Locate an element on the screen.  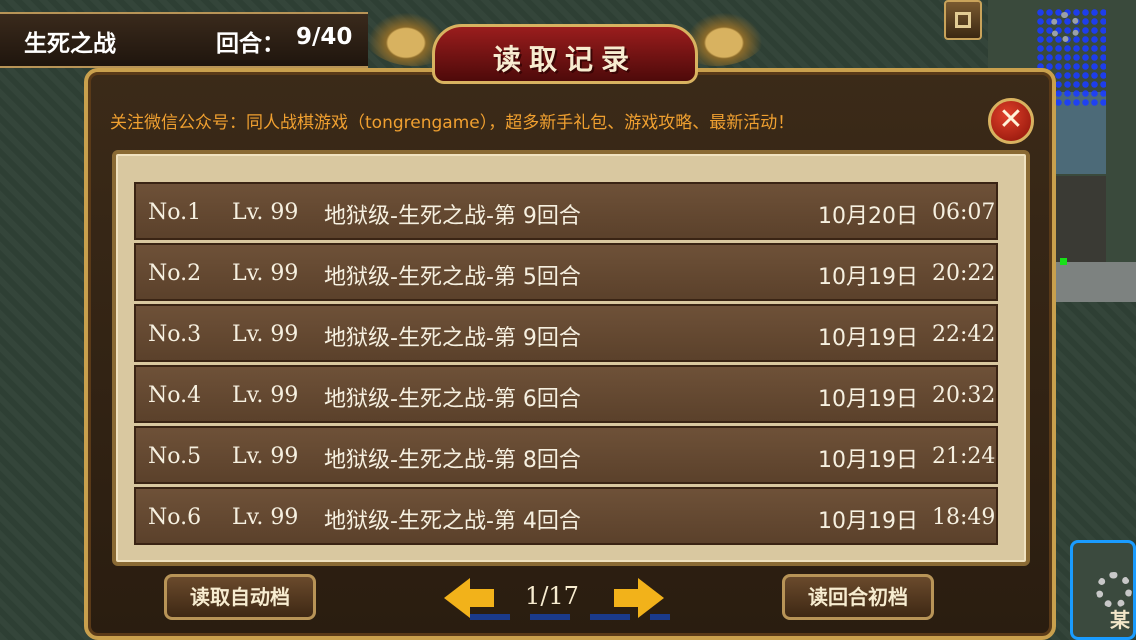
slot-time: 20:22 is located at coordinates (964, 273).